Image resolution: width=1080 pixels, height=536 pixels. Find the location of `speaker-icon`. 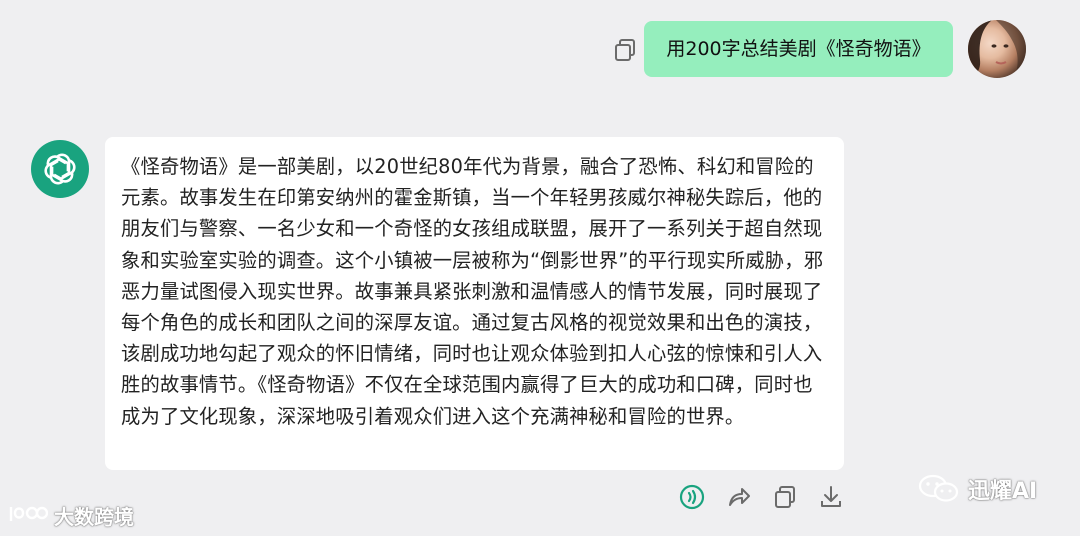

speaker-icon is located at coordinates (692, 497).